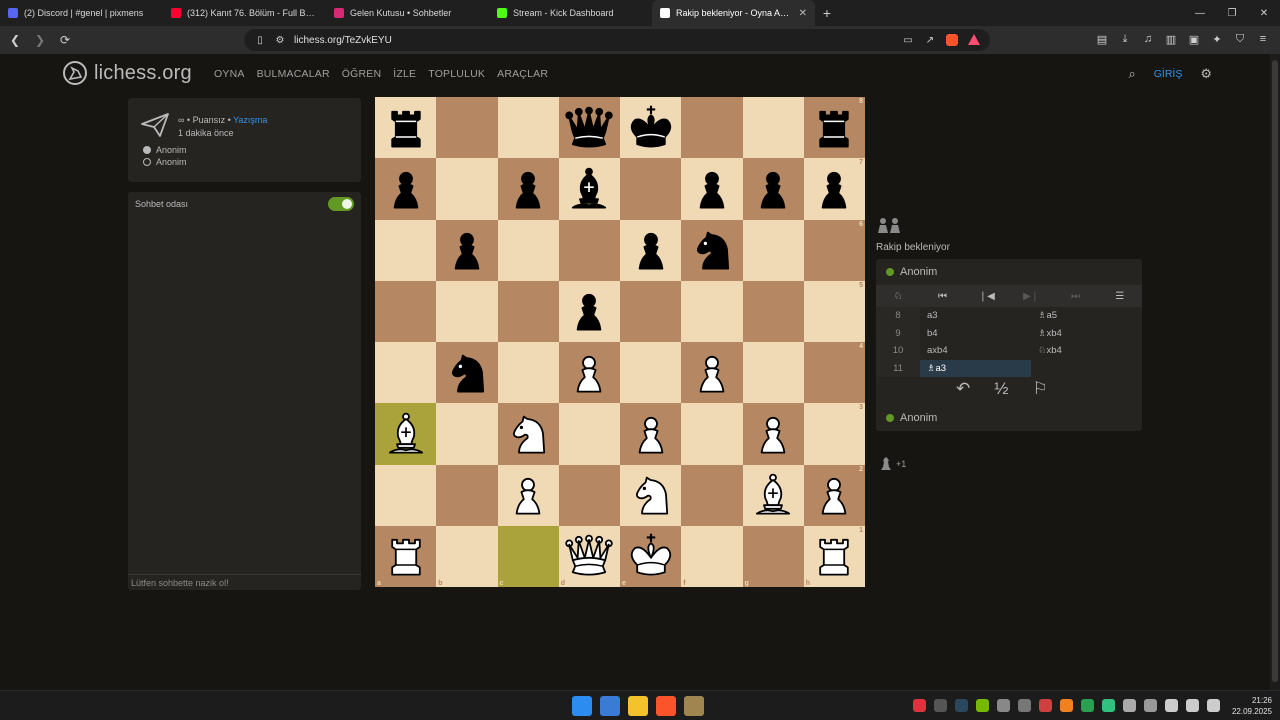 The image size is (1280, 720). Describe the element at coordinates (834, 128) in the screenshot. I see `square-h8: 8` at that location.